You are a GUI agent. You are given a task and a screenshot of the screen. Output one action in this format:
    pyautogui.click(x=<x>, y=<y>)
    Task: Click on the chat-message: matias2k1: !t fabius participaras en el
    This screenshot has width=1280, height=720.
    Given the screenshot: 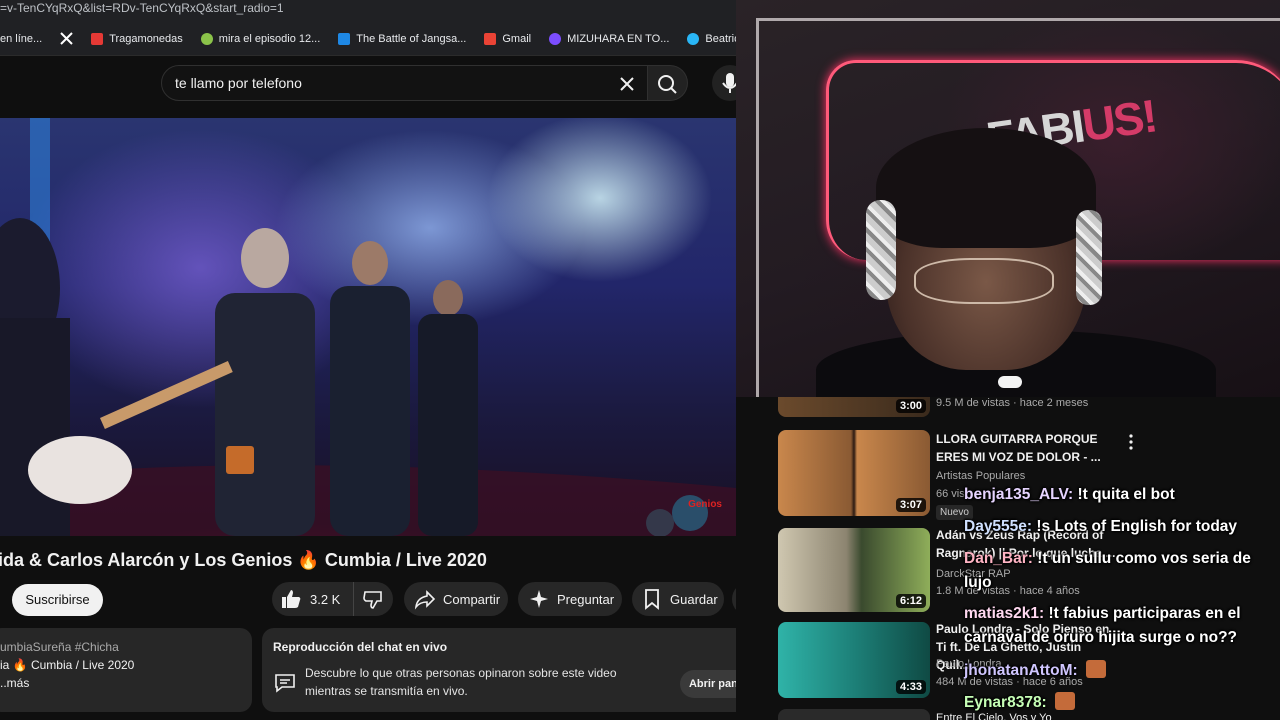 What is the action you would take?
    pyautogui.click(x=1102, y=614)
    